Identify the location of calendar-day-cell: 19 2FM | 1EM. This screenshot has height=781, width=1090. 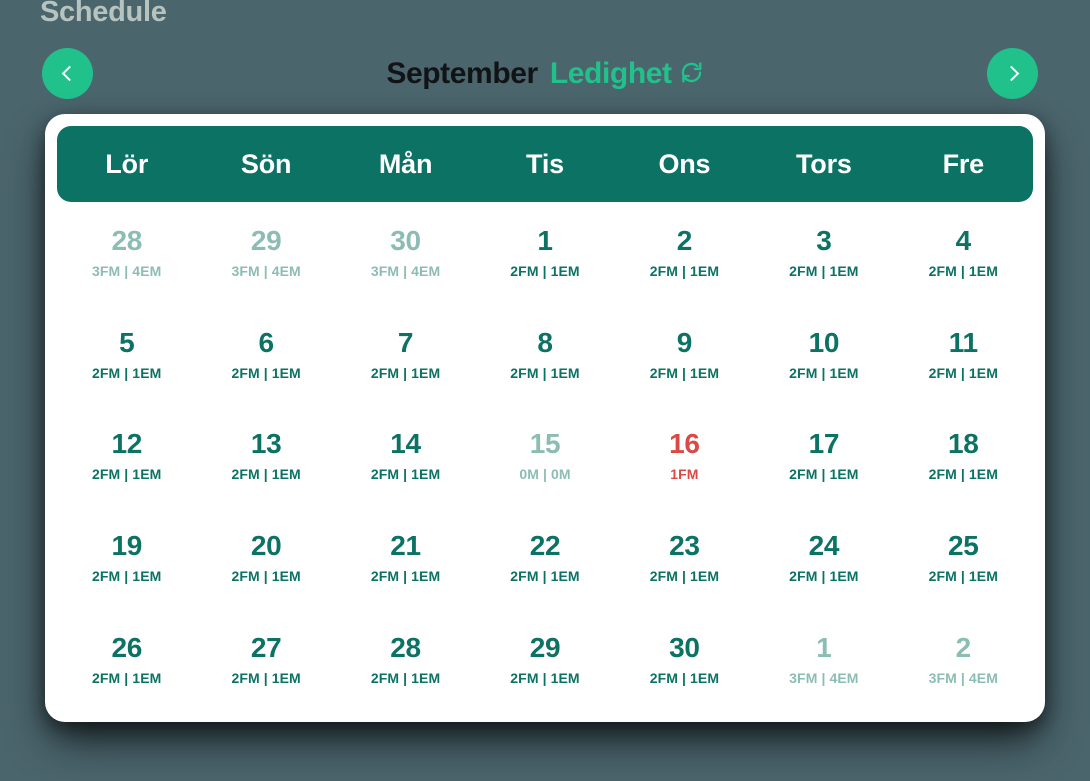
(126, 558).